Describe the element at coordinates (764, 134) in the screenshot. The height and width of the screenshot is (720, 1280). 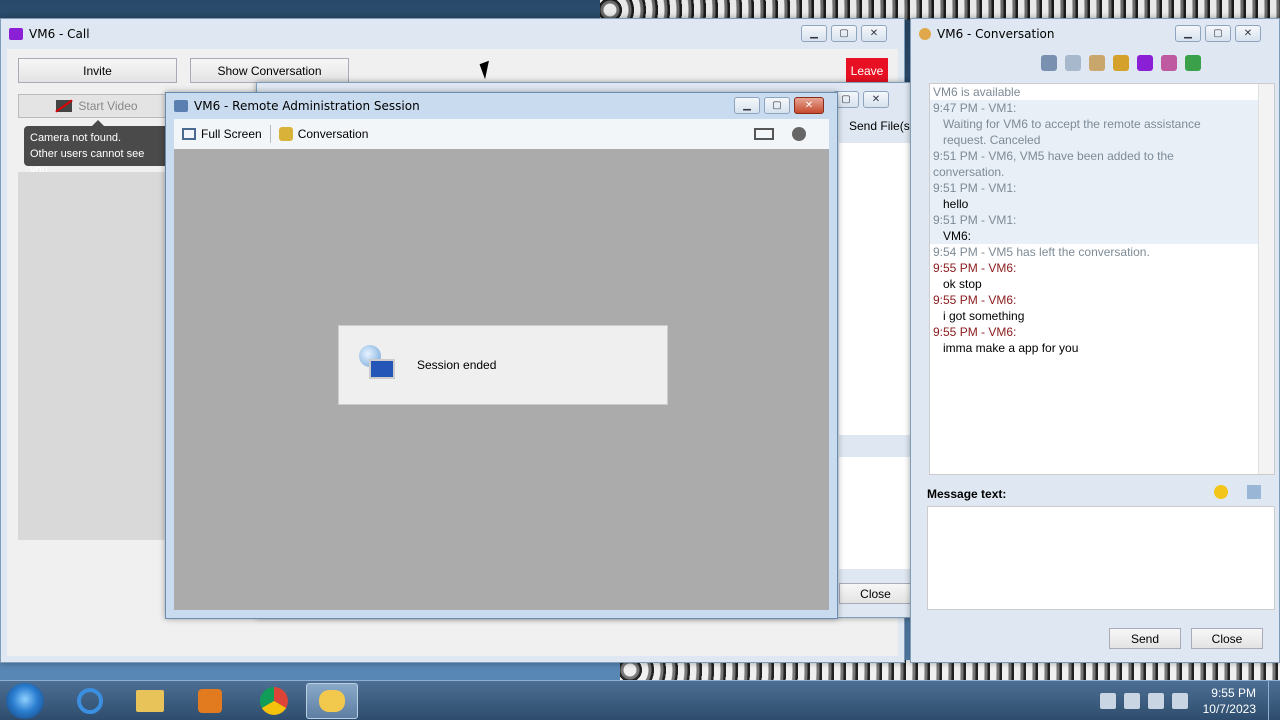
I see `monitor-dropdown-icon` at that location.